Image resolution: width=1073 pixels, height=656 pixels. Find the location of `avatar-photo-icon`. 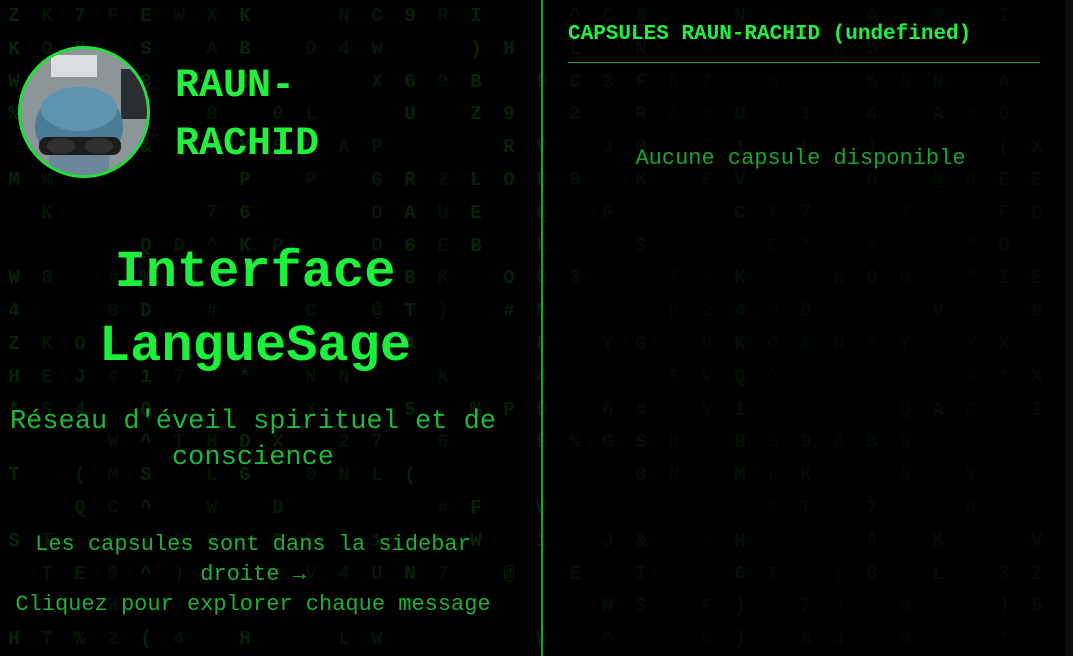

avatar-photo-icon is located at coordinates (84, 112).